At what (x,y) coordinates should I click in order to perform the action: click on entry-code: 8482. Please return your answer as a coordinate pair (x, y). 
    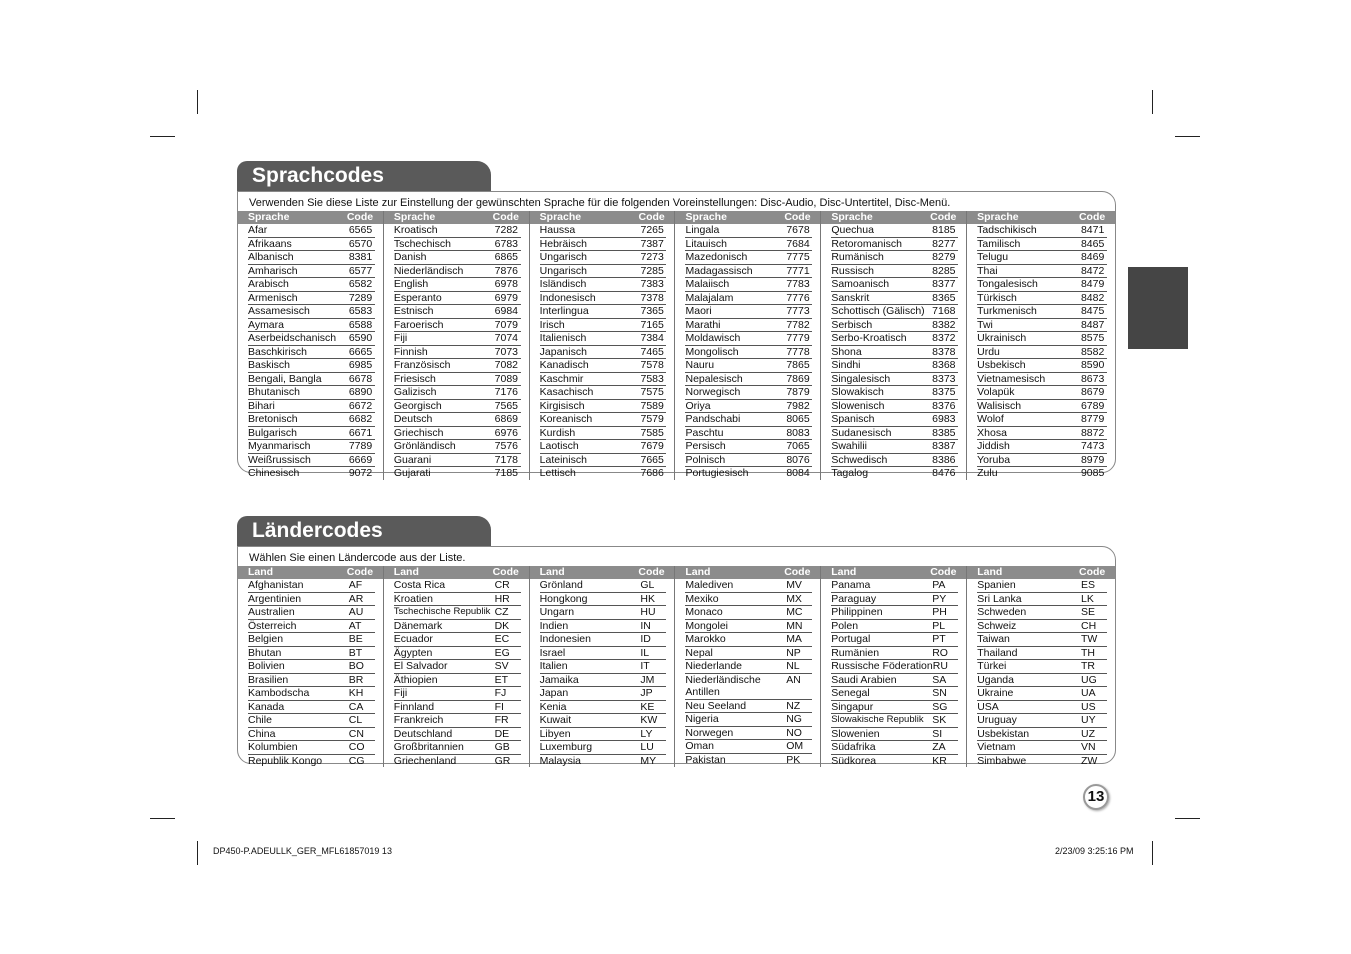
    Looking at the image, I should click on (1092, 297).